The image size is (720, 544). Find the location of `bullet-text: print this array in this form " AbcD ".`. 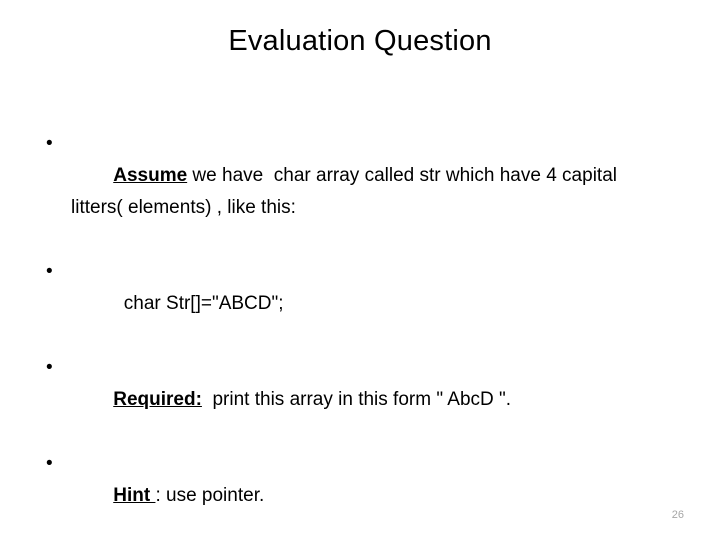

bullet-text: print this array in this form " AbcD ". is located at coordinates (356, 399).